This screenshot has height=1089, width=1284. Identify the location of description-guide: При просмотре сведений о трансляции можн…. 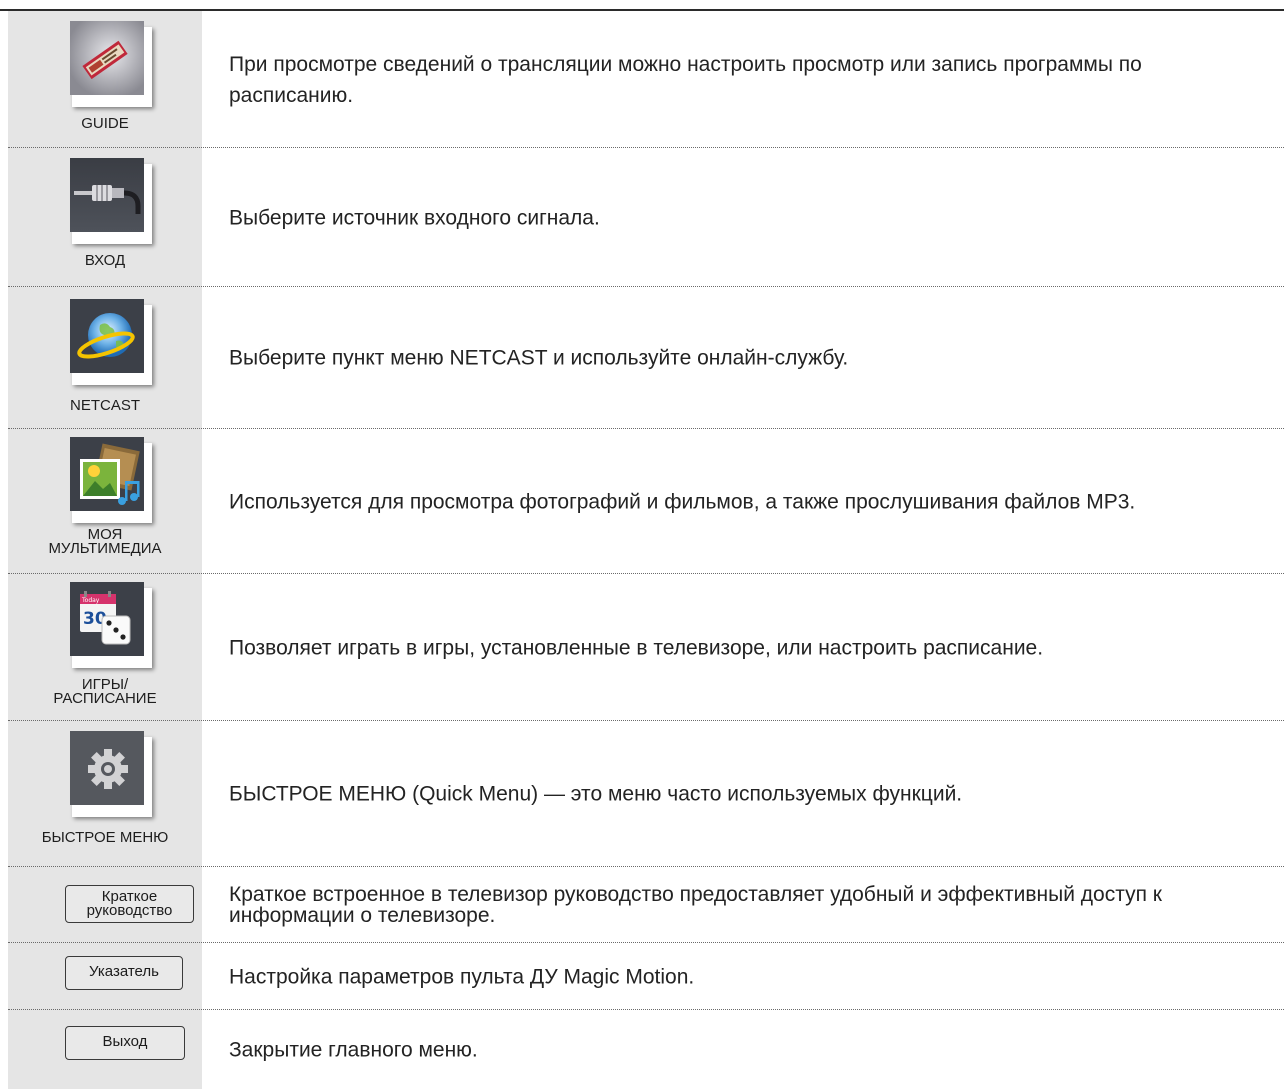
(685, 79).